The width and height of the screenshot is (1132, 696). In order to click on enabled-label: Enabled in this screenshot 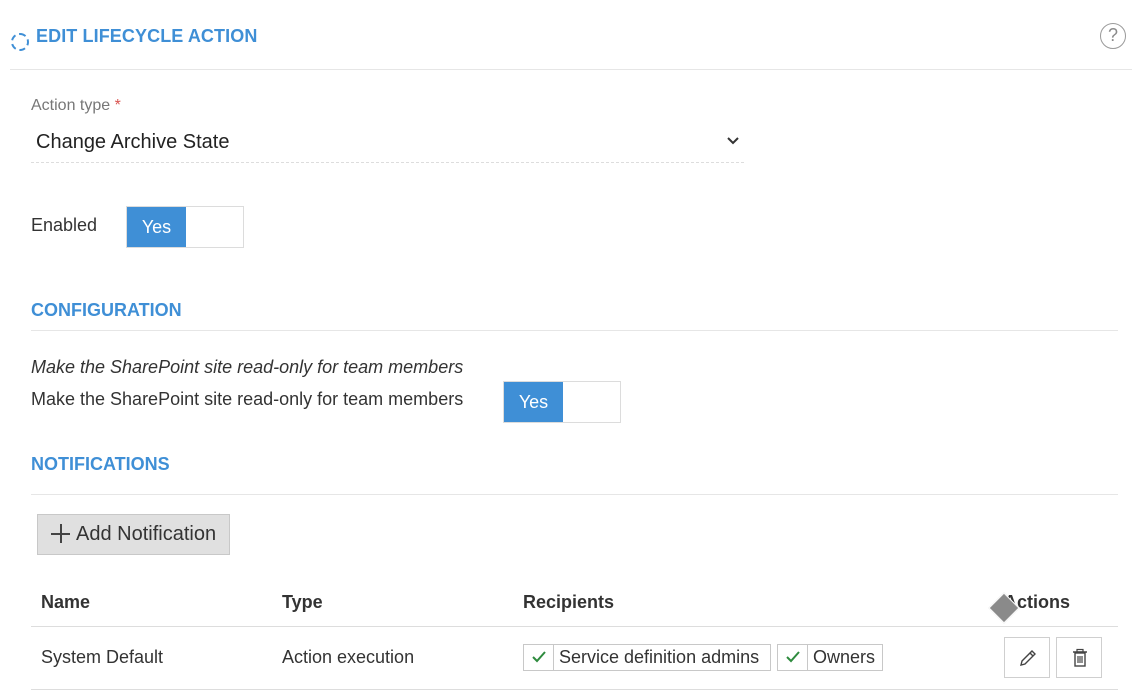, I will do `click(64, 225)`.